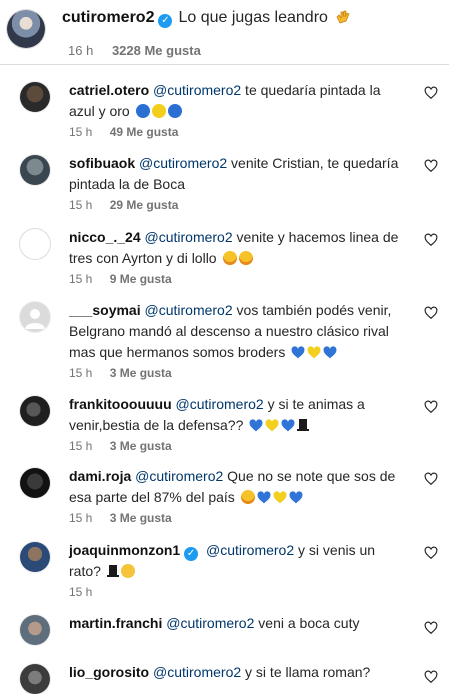 The image size is (449, 694). Describe the element at coordinates (108, 17) in the screenshot. I see `post-username: cutiromero2` at that location.